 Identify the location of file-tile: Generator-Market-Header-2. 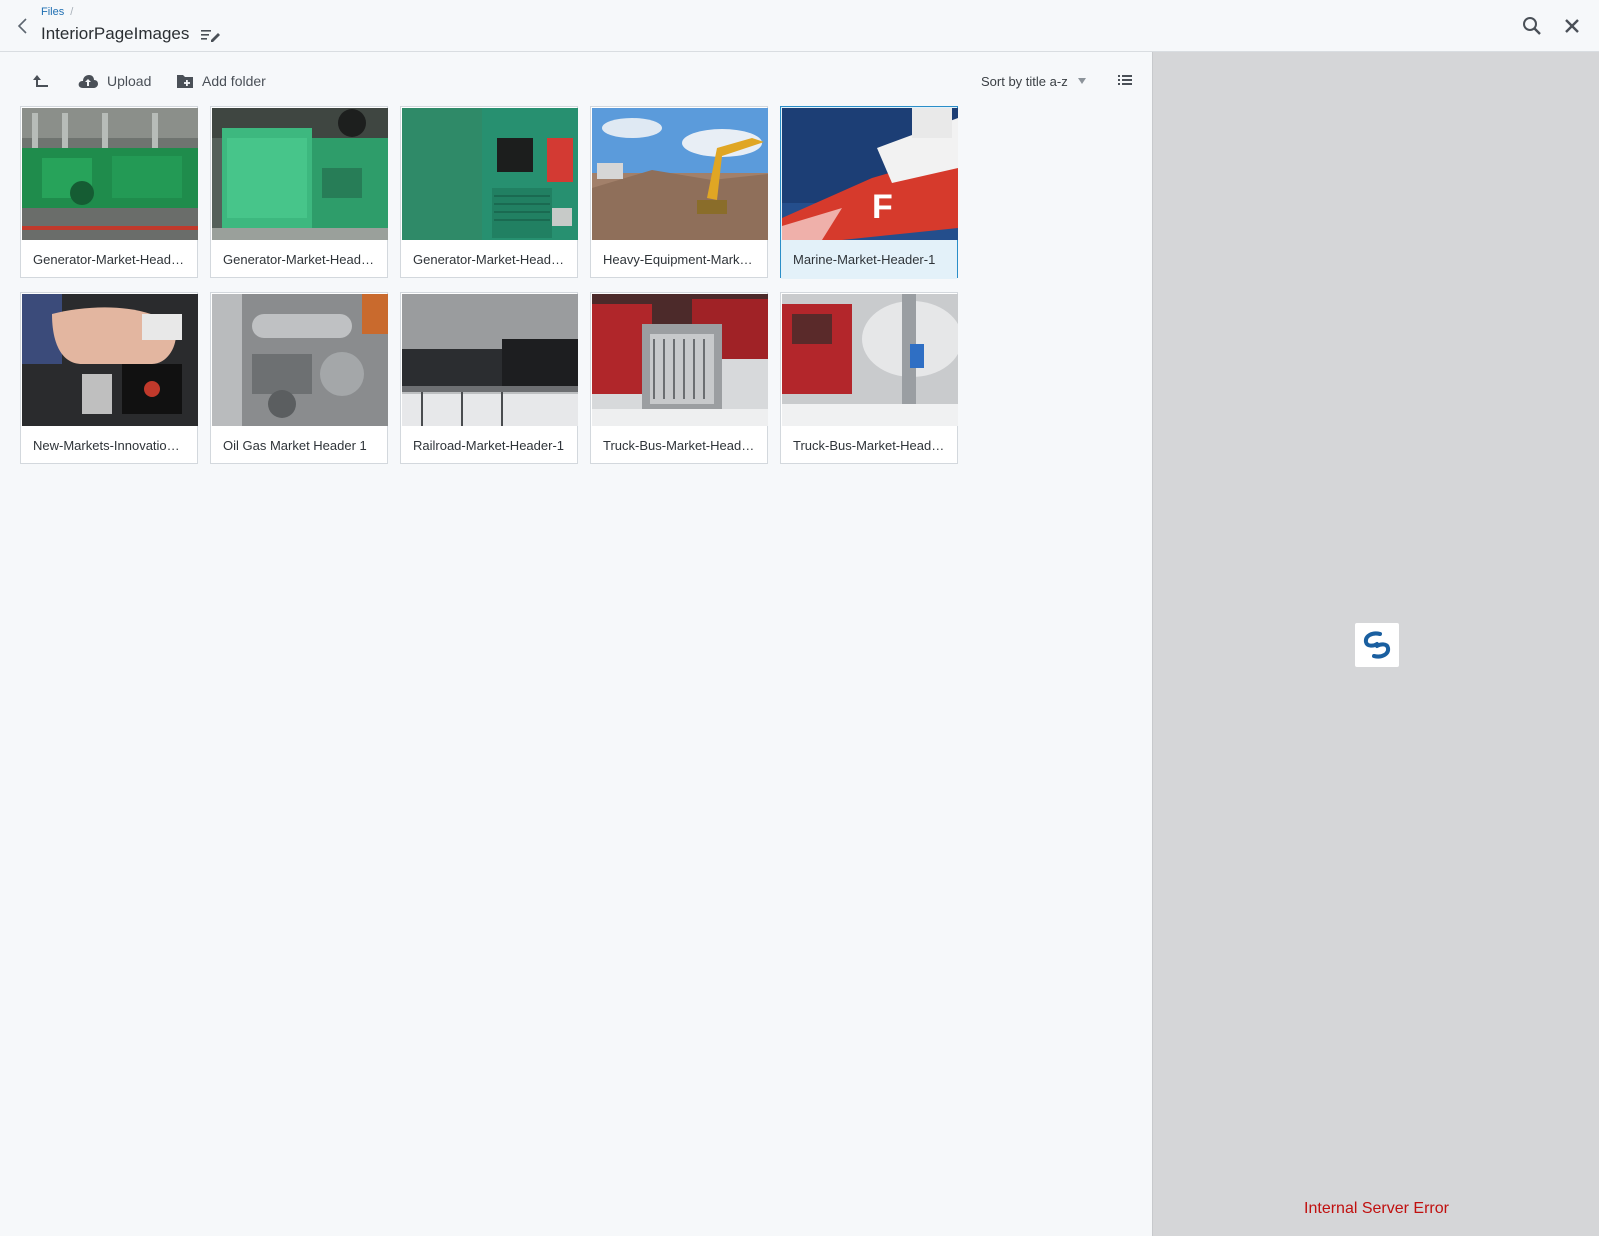
(299, 192).